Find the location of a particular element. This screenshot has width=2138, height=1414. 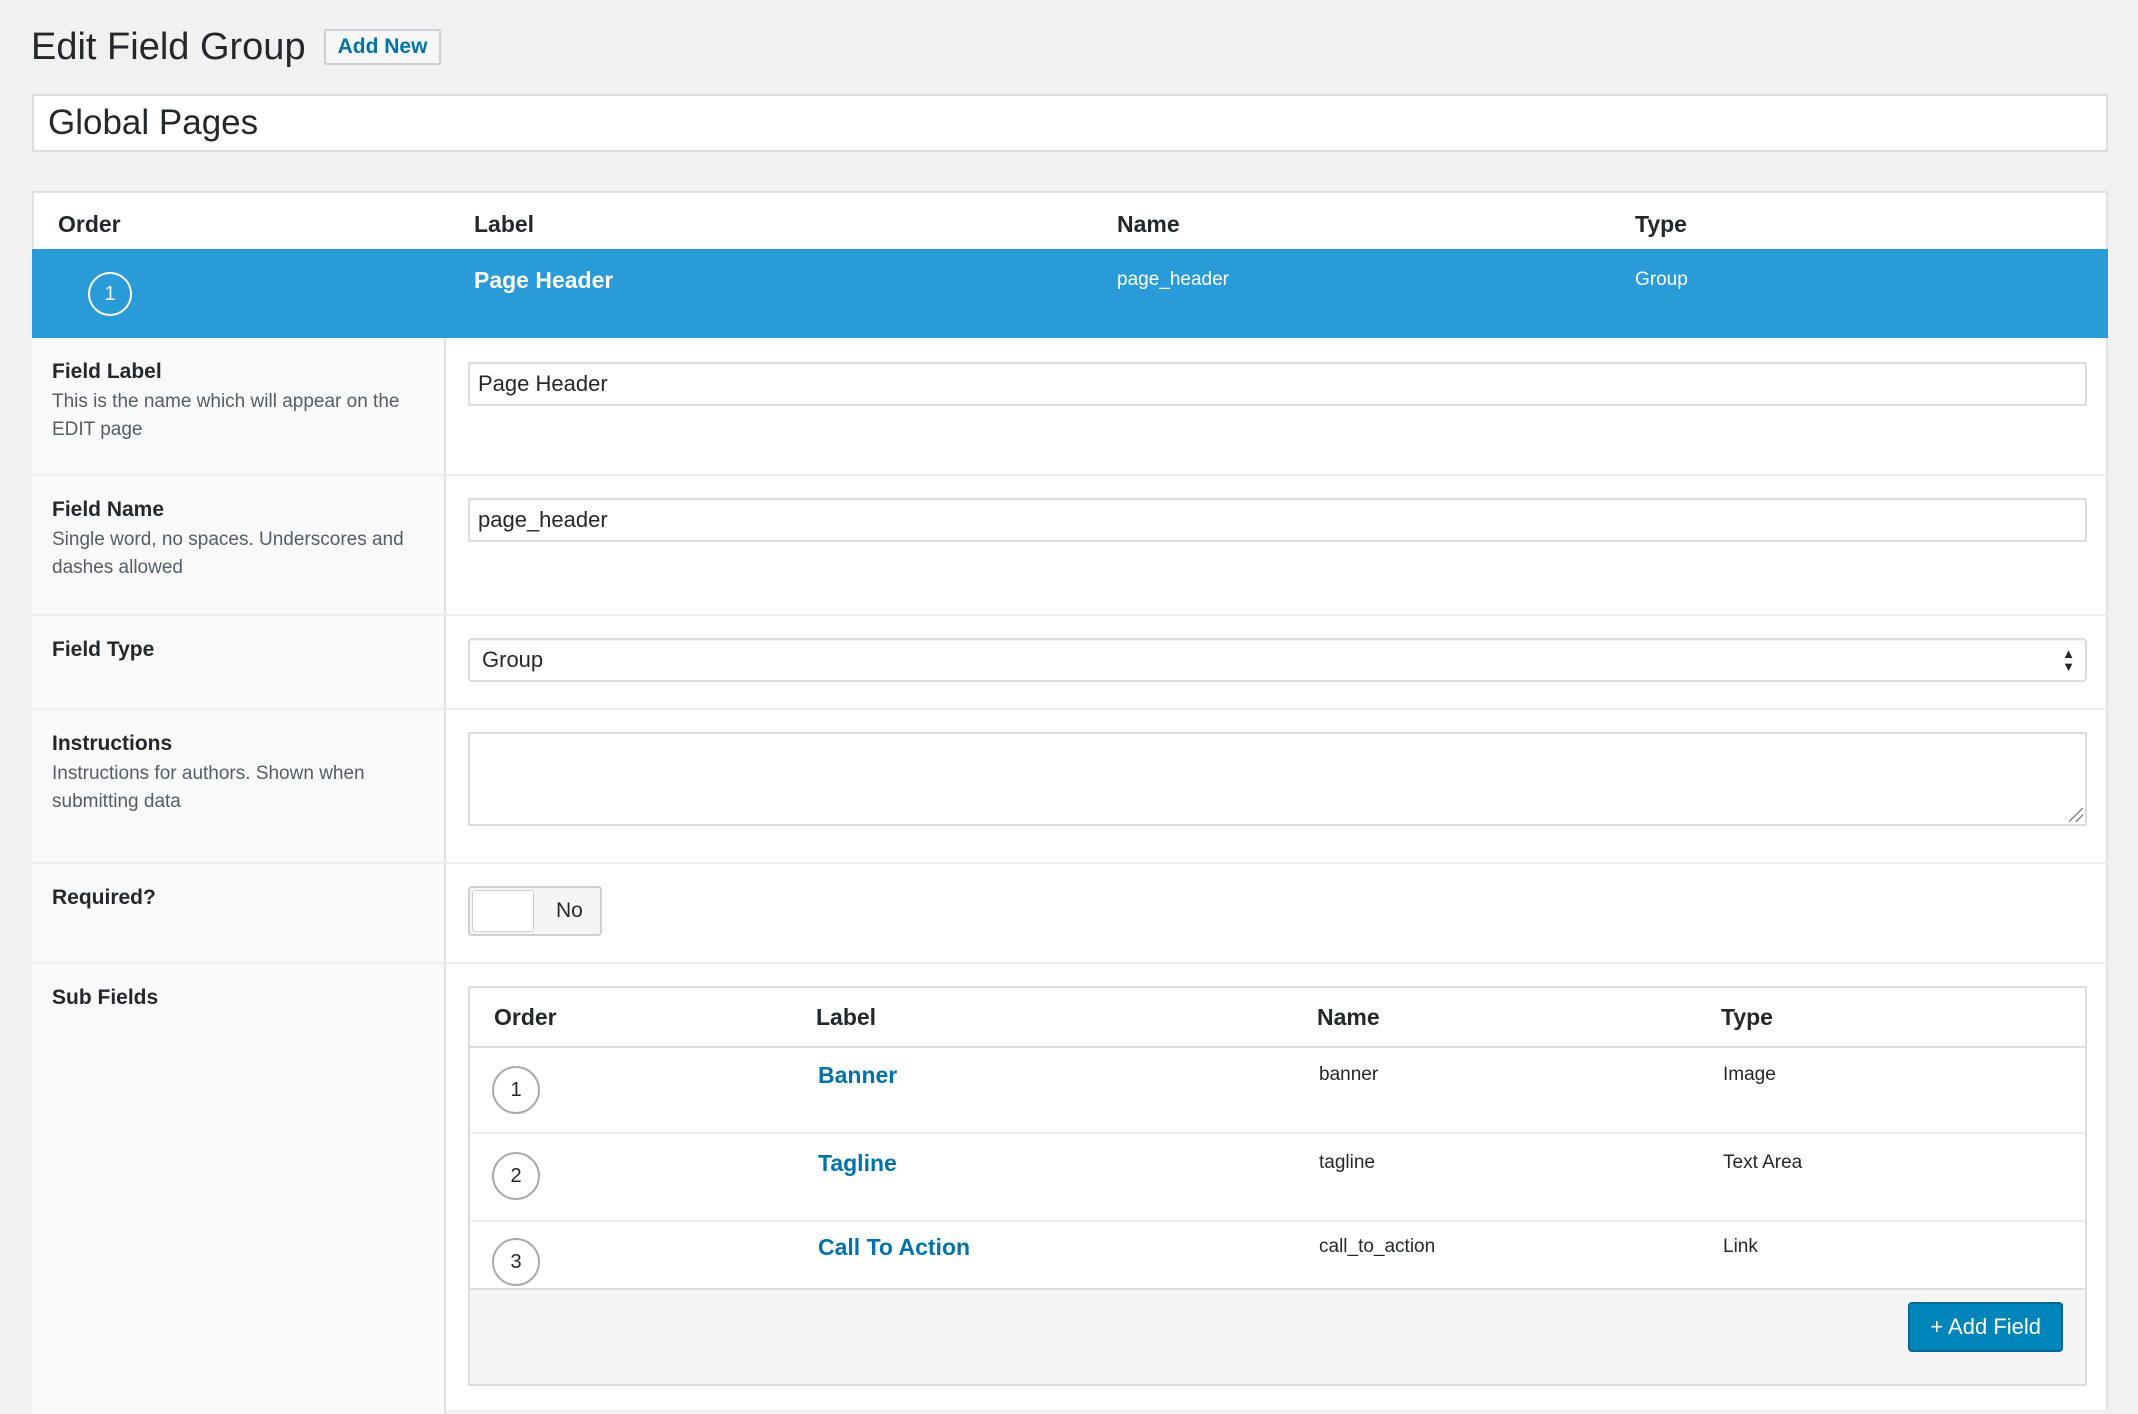

sub-field-name: banner is located at coordinates (1349, 1074).